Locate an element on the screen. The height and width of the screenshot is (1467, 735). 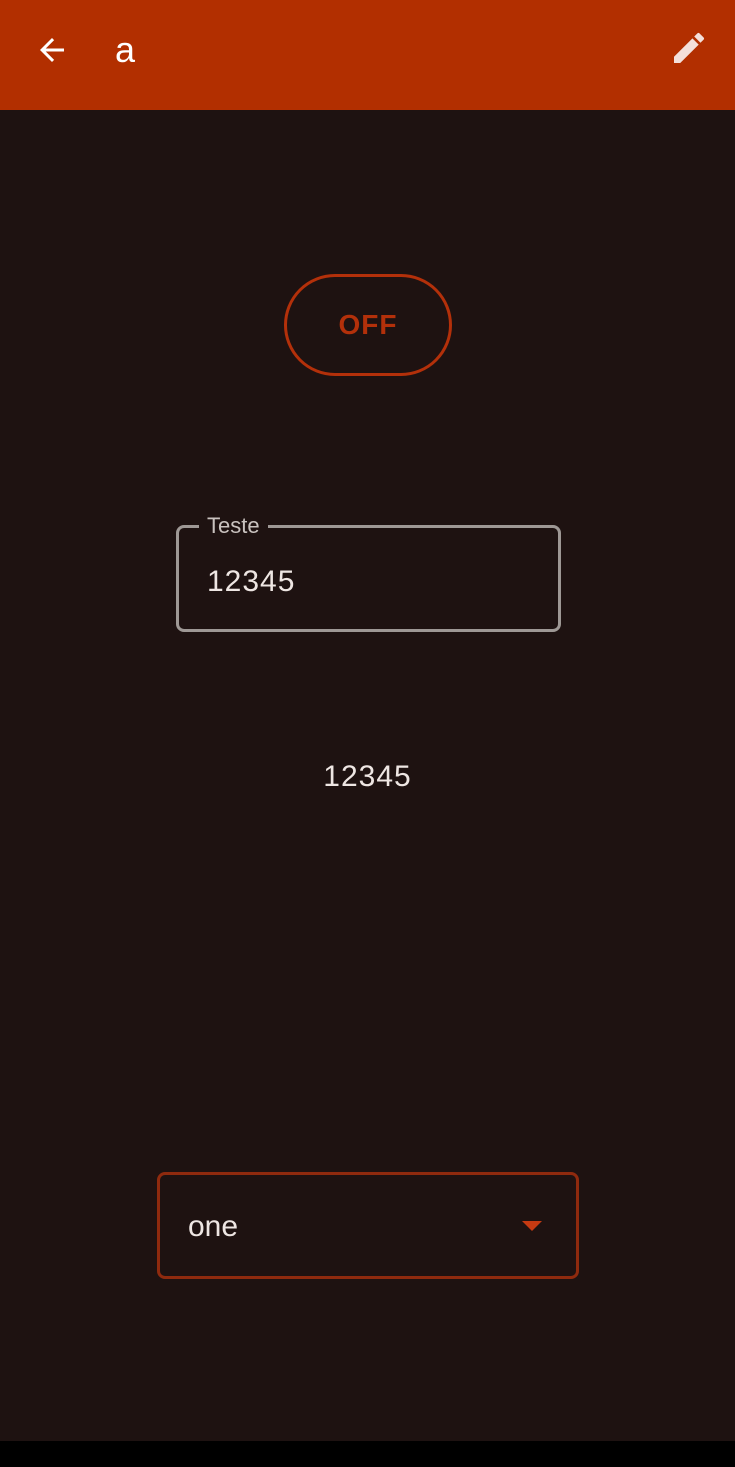
back-button is located at coordinates (52, 50).